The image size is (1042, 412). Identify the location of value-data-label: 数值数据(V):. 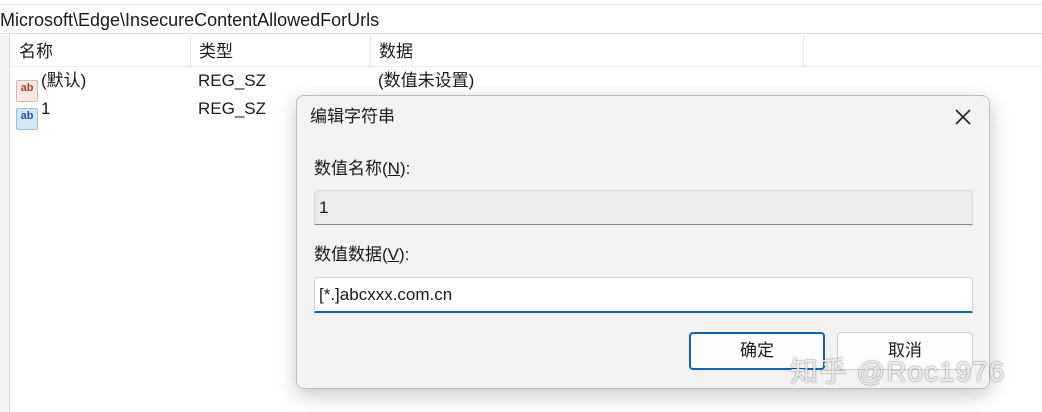
(362, 254).